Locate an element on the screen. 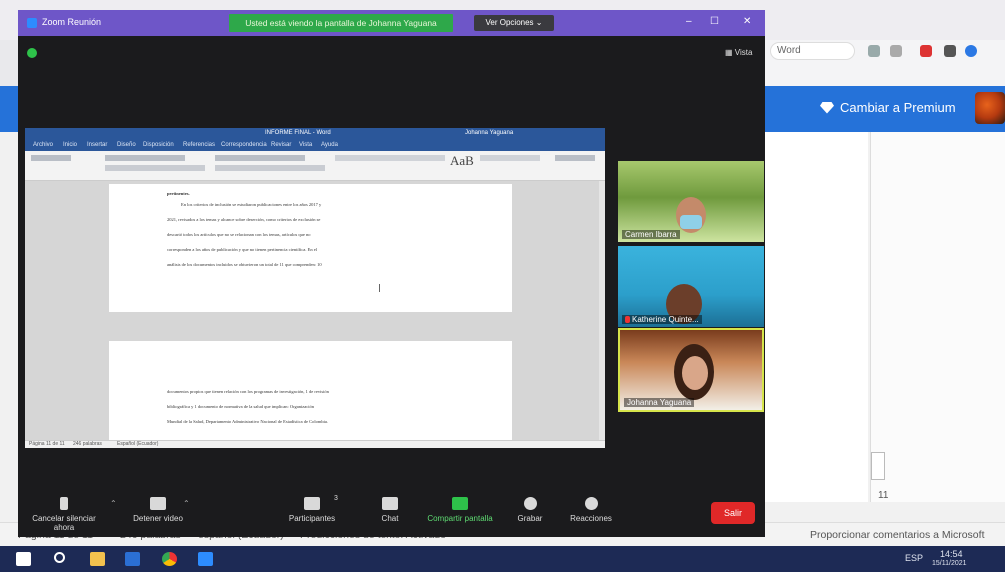 This screenshot has height=572, width=1005. file-explorer-icon is located at coordinates (97, 559).